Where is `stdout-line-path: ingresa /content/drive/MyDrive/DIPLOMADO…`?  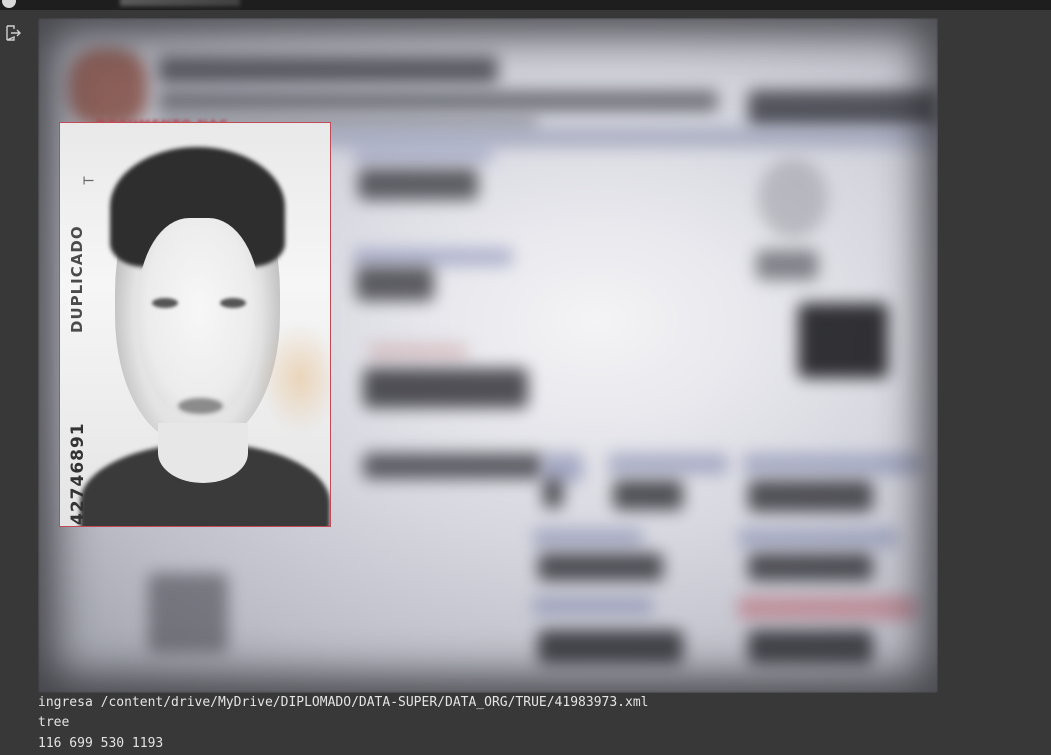
stdout-line-path: ingresa /content/drive/MyDrive/DIPLOMADO… is located at coordinates (343, 702).